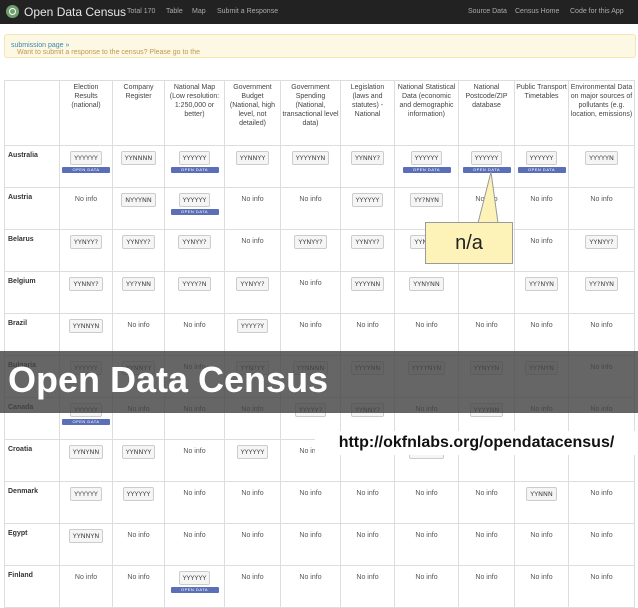 The height and width of the screenshot is (608, 638). Describe the element at coordinates (194, 590) in the screenshot. I see `open-data-badge: OPEN DATA` at that location.